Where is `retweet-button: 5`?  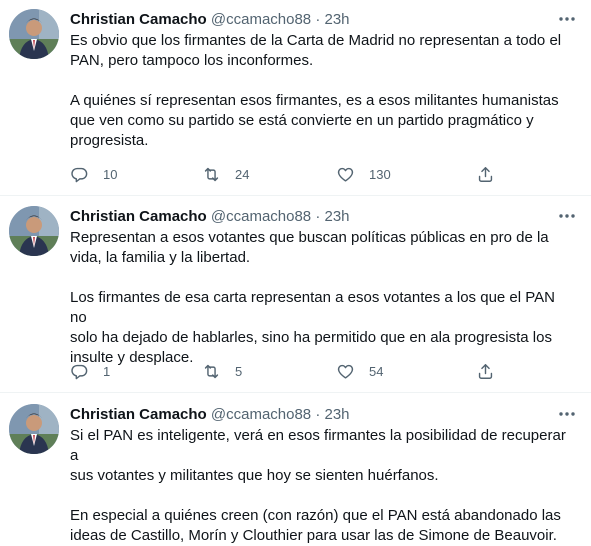
retweet-button: 5 is located at coordinates (222, 371).